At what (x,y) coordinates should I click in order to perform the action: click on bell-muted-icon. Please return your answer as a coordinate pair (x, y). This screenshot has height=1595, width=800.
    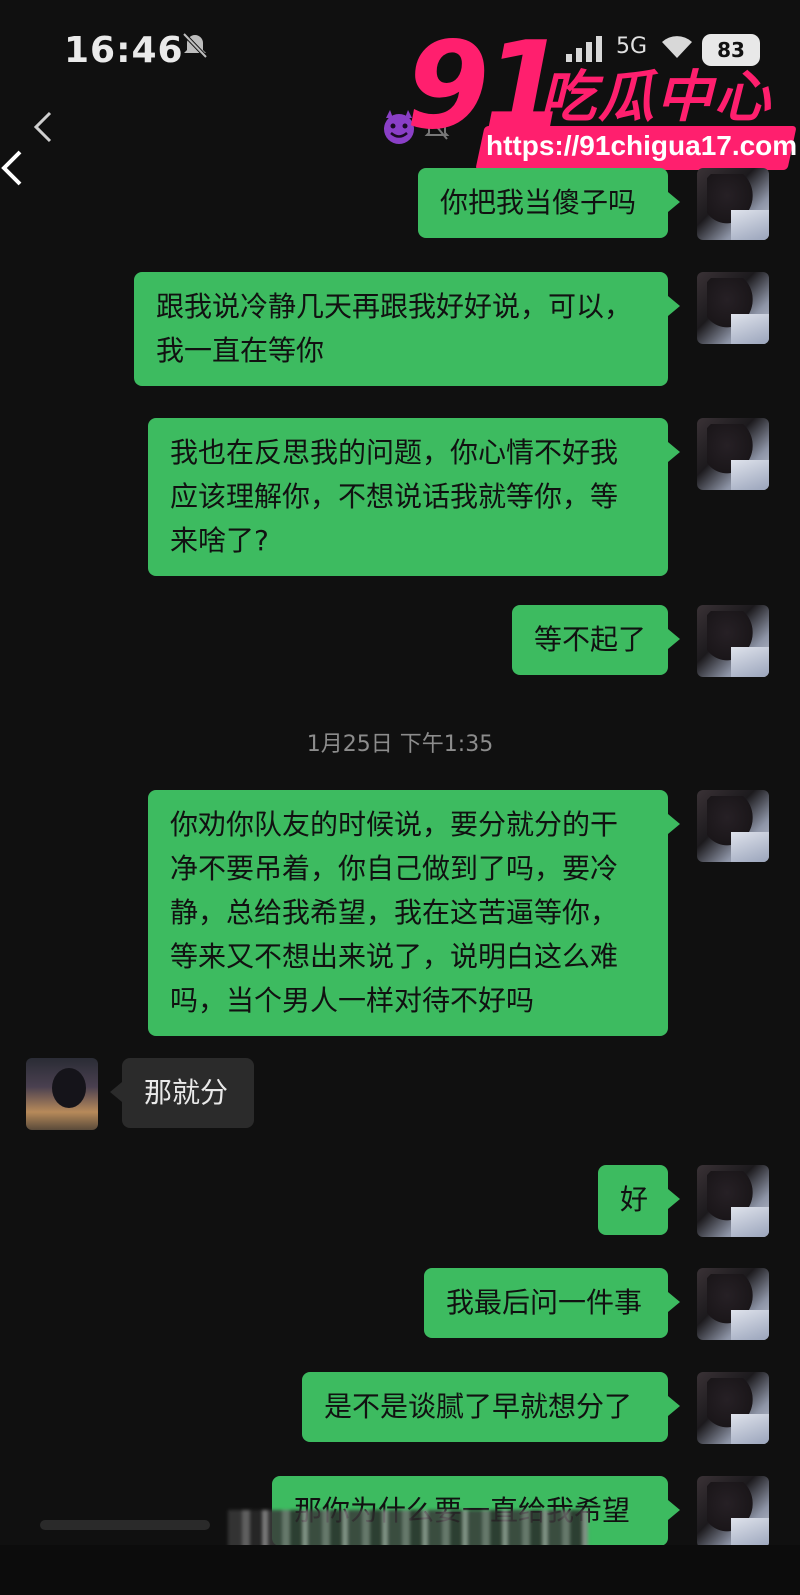
    Looking at the image, I should click on (195, 45).